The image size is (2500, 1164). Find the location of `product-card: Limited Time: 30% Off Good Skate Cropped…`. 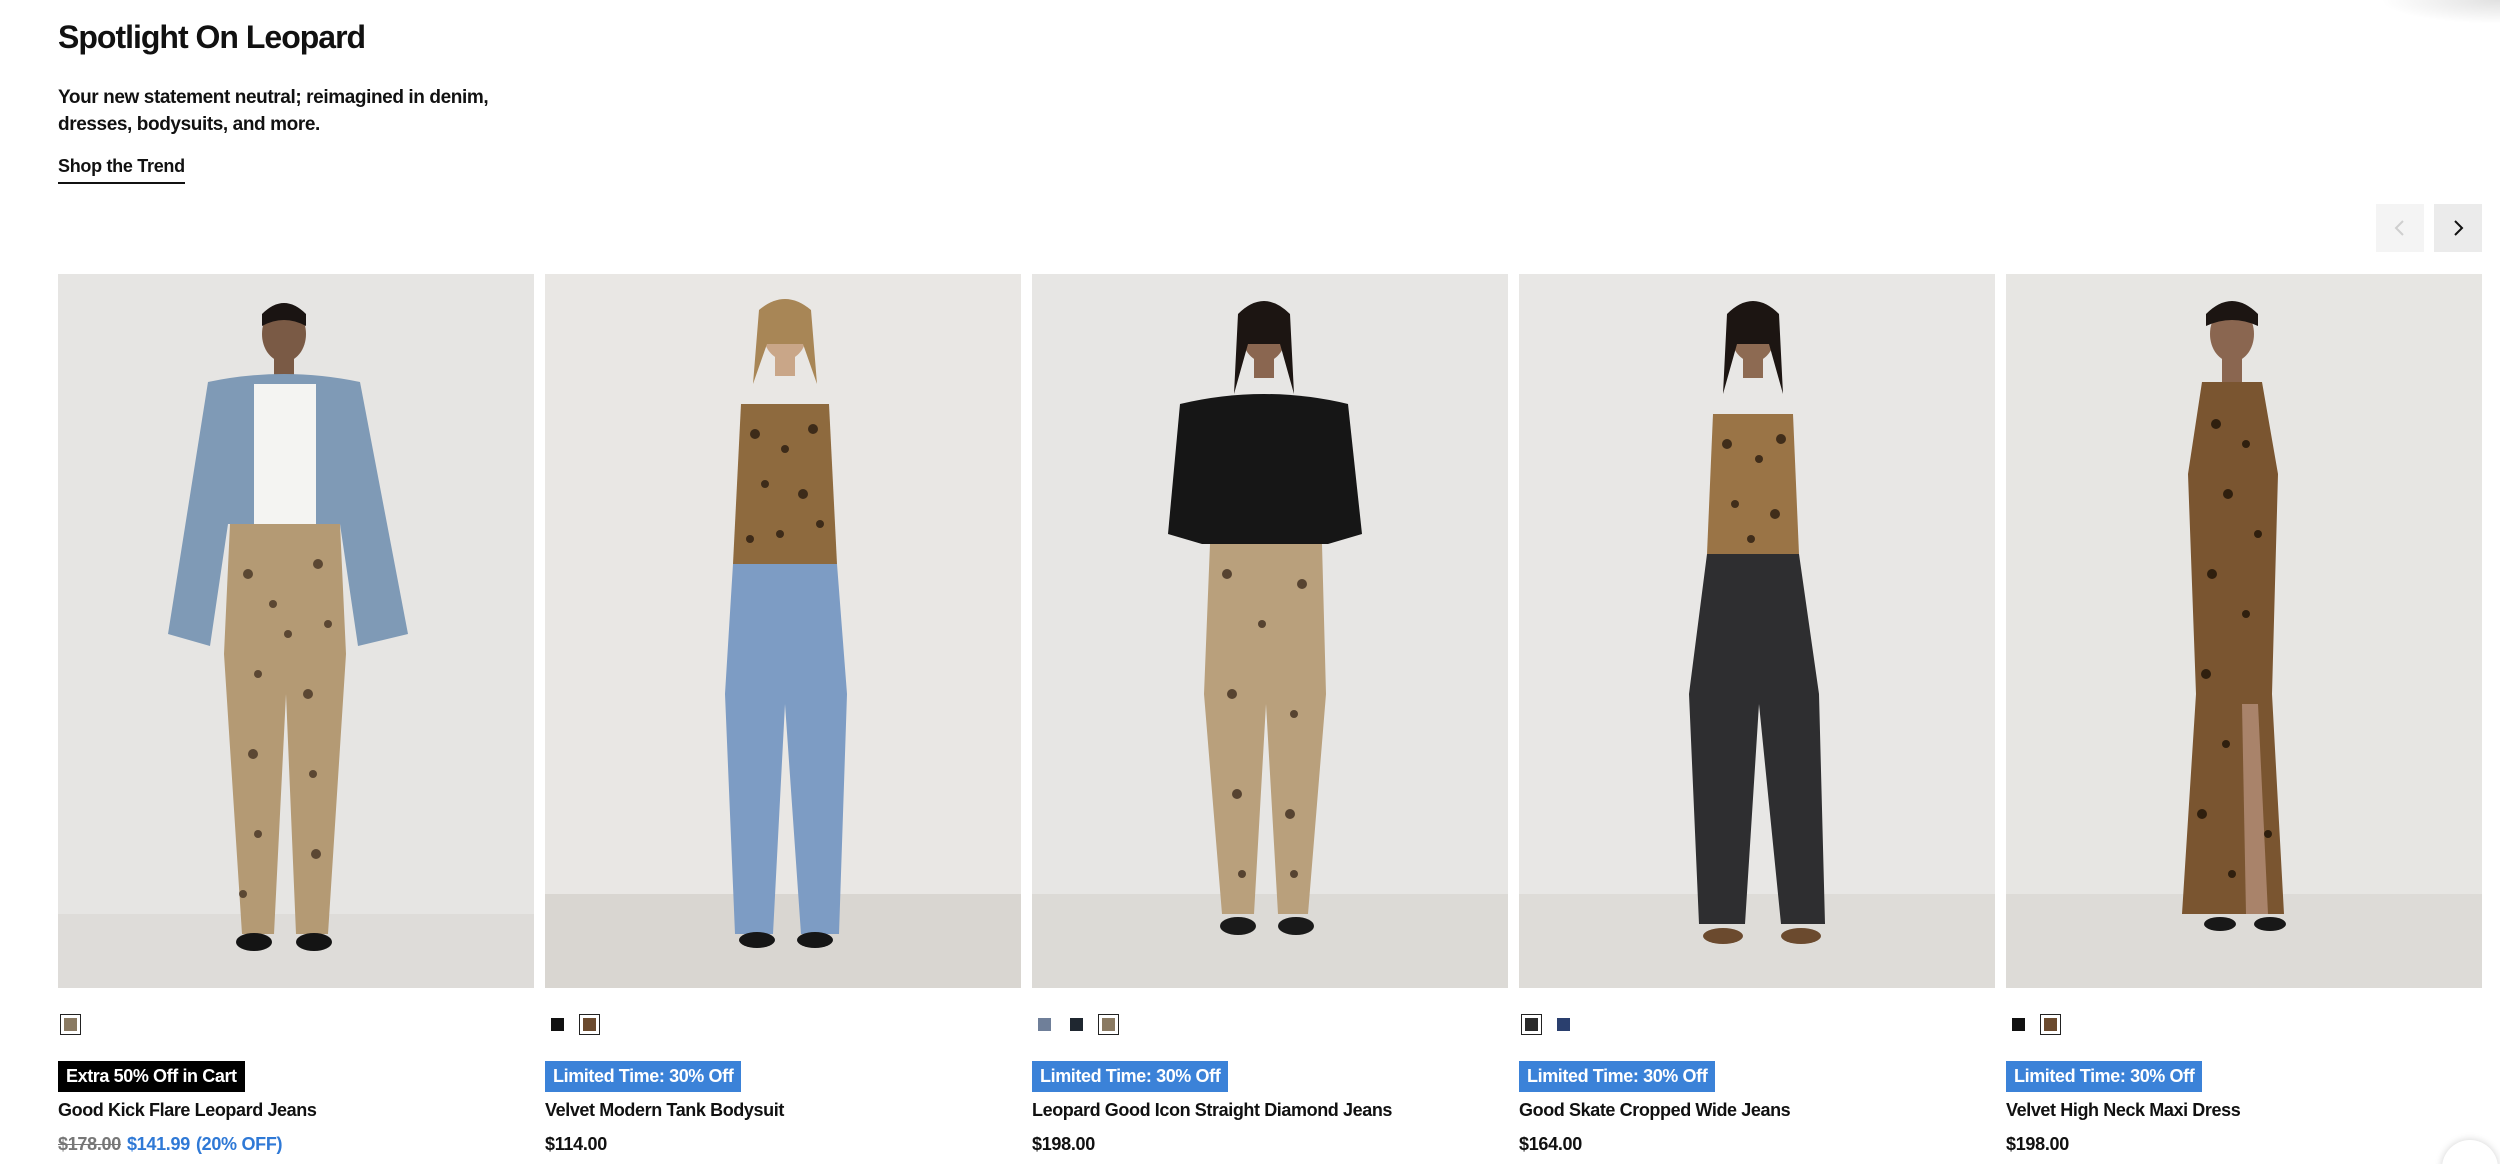

product-card: Limited Time: 30% Off Good Skate Cropped… is located at coordinates (1757, 714).